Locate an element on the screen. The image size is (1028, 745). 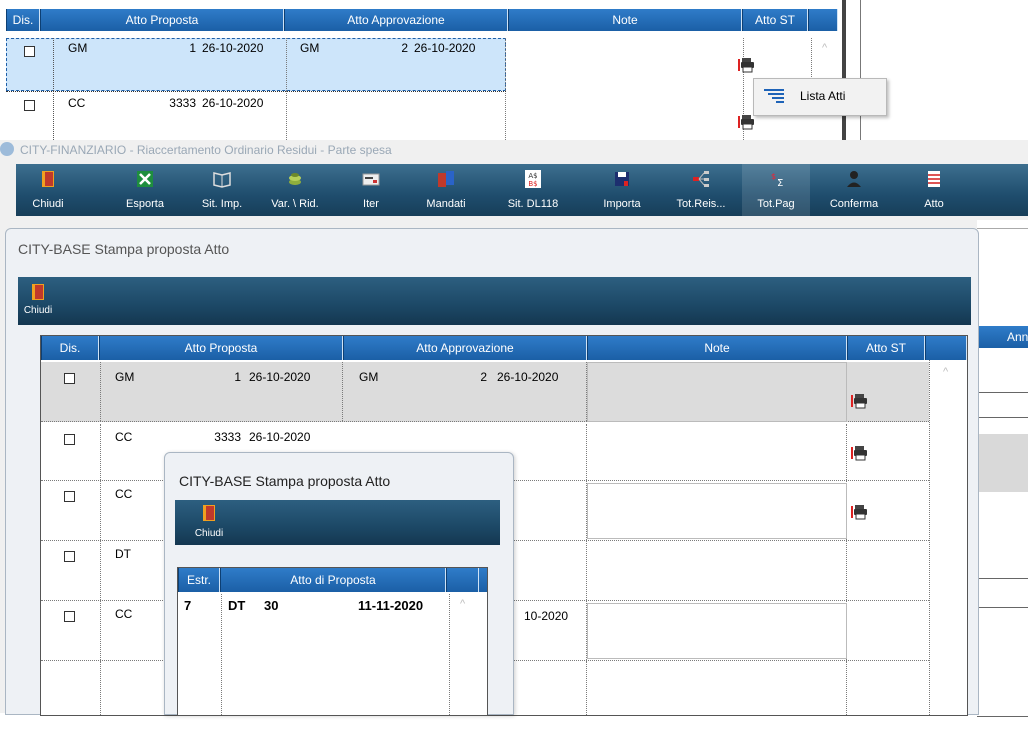
toolbar-button-conferma: Conferma is located at coordinates (854, 190).